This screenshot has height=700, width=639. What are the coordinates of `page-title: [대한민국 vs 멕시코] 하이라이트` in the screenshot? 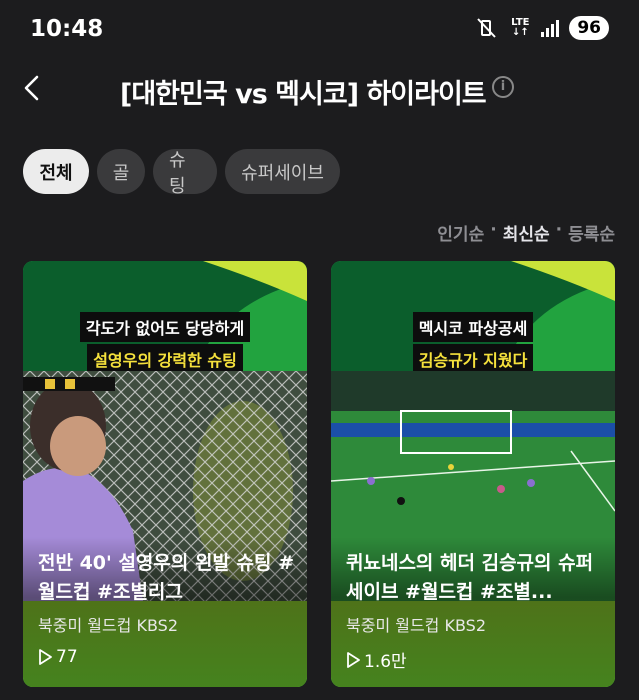 It's located at (303, 94).